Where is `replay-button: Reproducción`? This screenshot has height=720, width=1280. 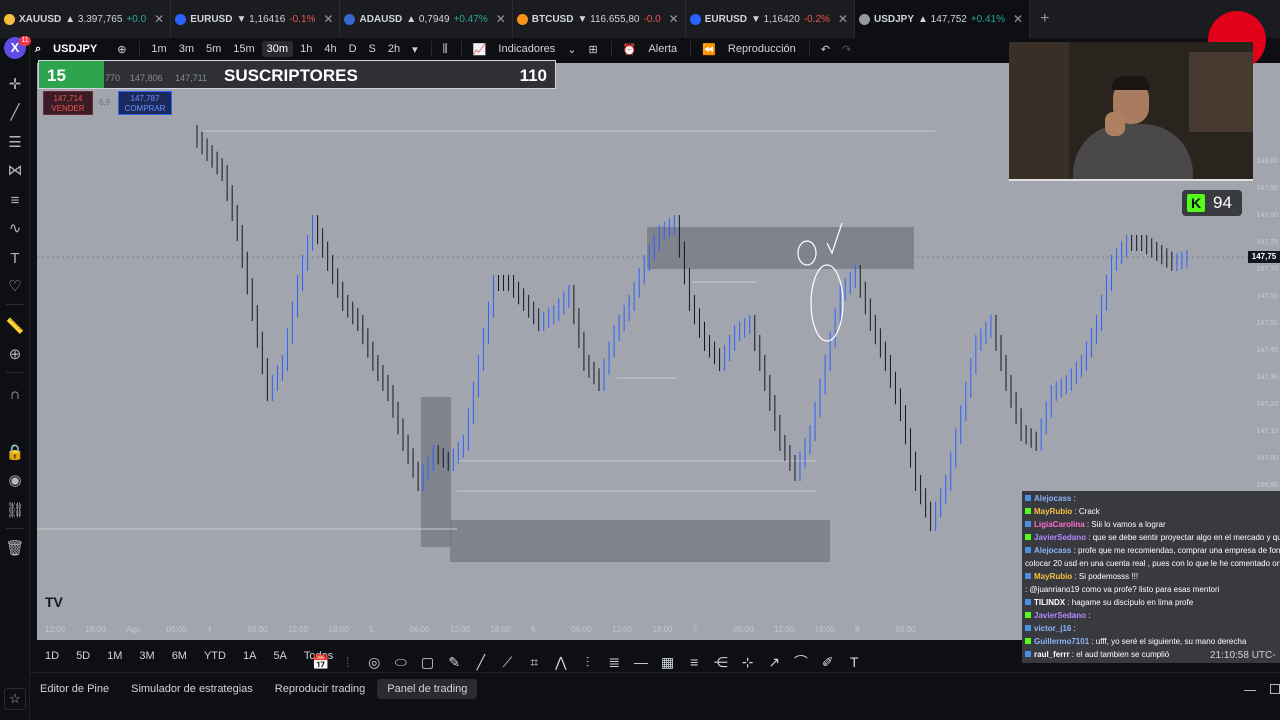
replay-button: Reproducción is located at coordinates (762, 49).